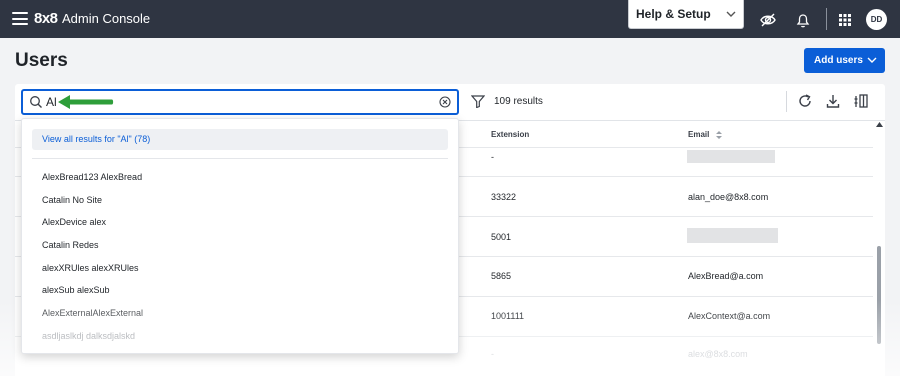 The width and height of the screenshot is (900, 376). What do you see at coordinates (803, 20) in the screenshot?
I see `bell-icon` at bounding box center [803, 20].